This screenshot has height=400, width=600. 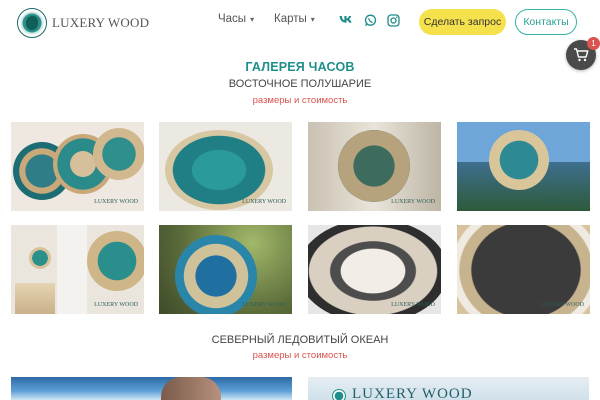 I want to click on cart-count-badge: 1, so click(x=593, y=43).